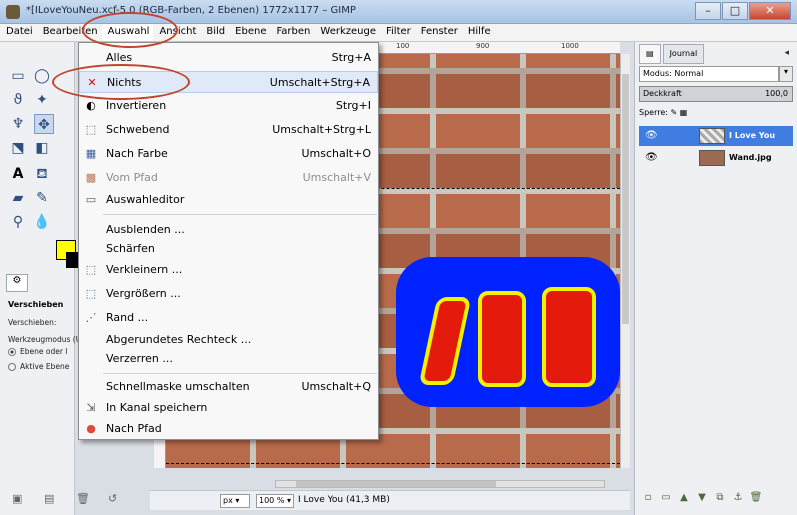 This screenshot has height=515, width=797. What do you see at coordinates (684, 497) in the screenshot?
I see `raise-layer-icon: ▲` at bounding box center [684, 497].